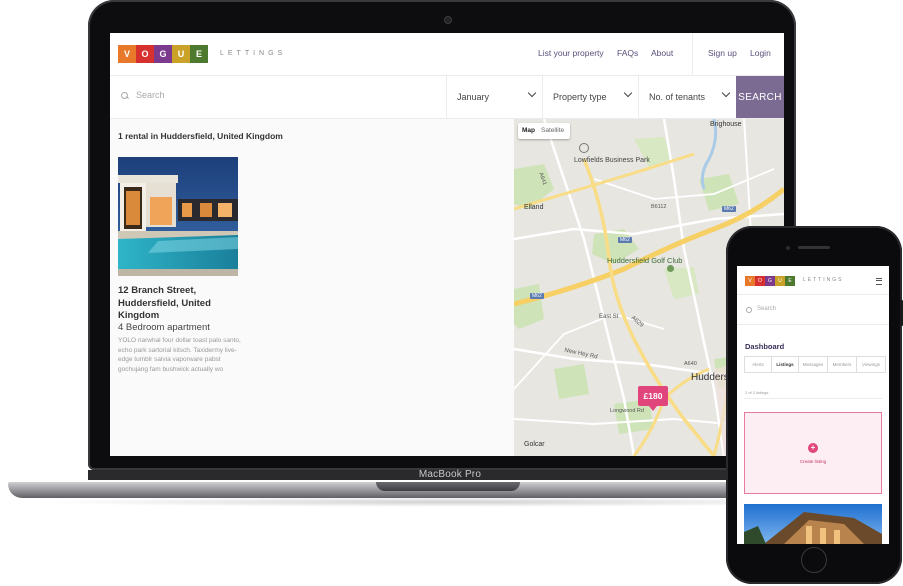 This screenshot has height=586, width=903. I want to click on golf-icon, so click(670, 268).